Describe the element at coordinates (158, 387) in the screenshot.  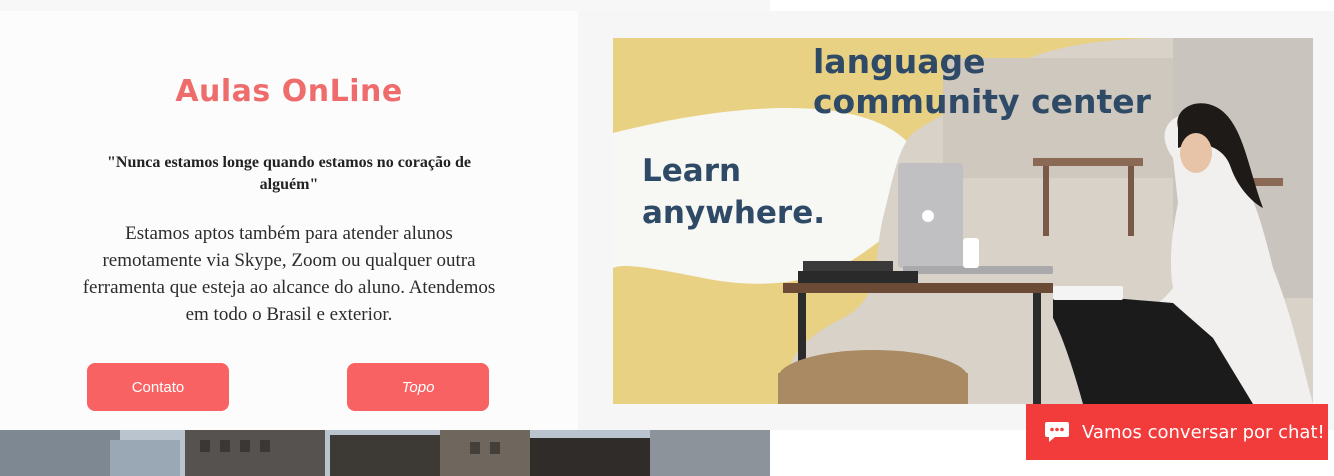
I see `contact-button: Contato` at that location.